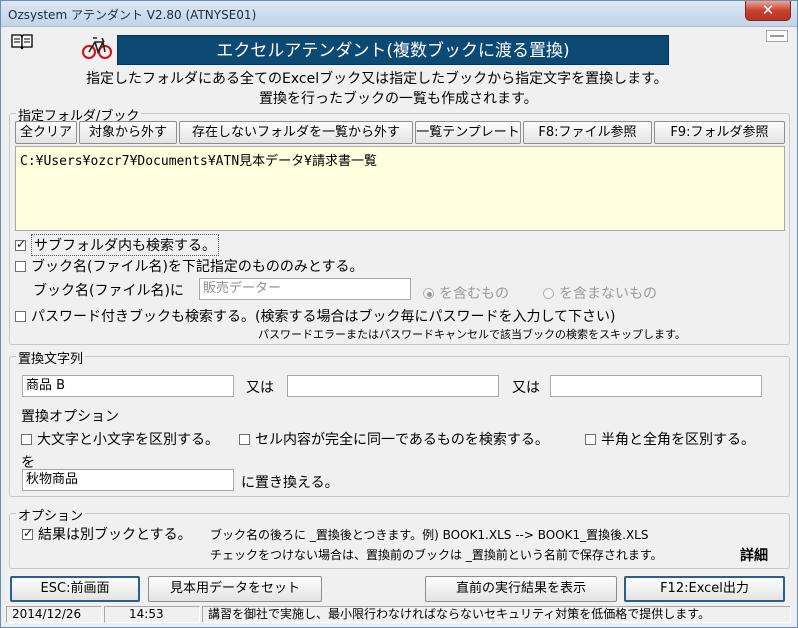  Describe the element at coordinates (27, 533) in the screenshot. I see `separate-book-check-mark` at that location.